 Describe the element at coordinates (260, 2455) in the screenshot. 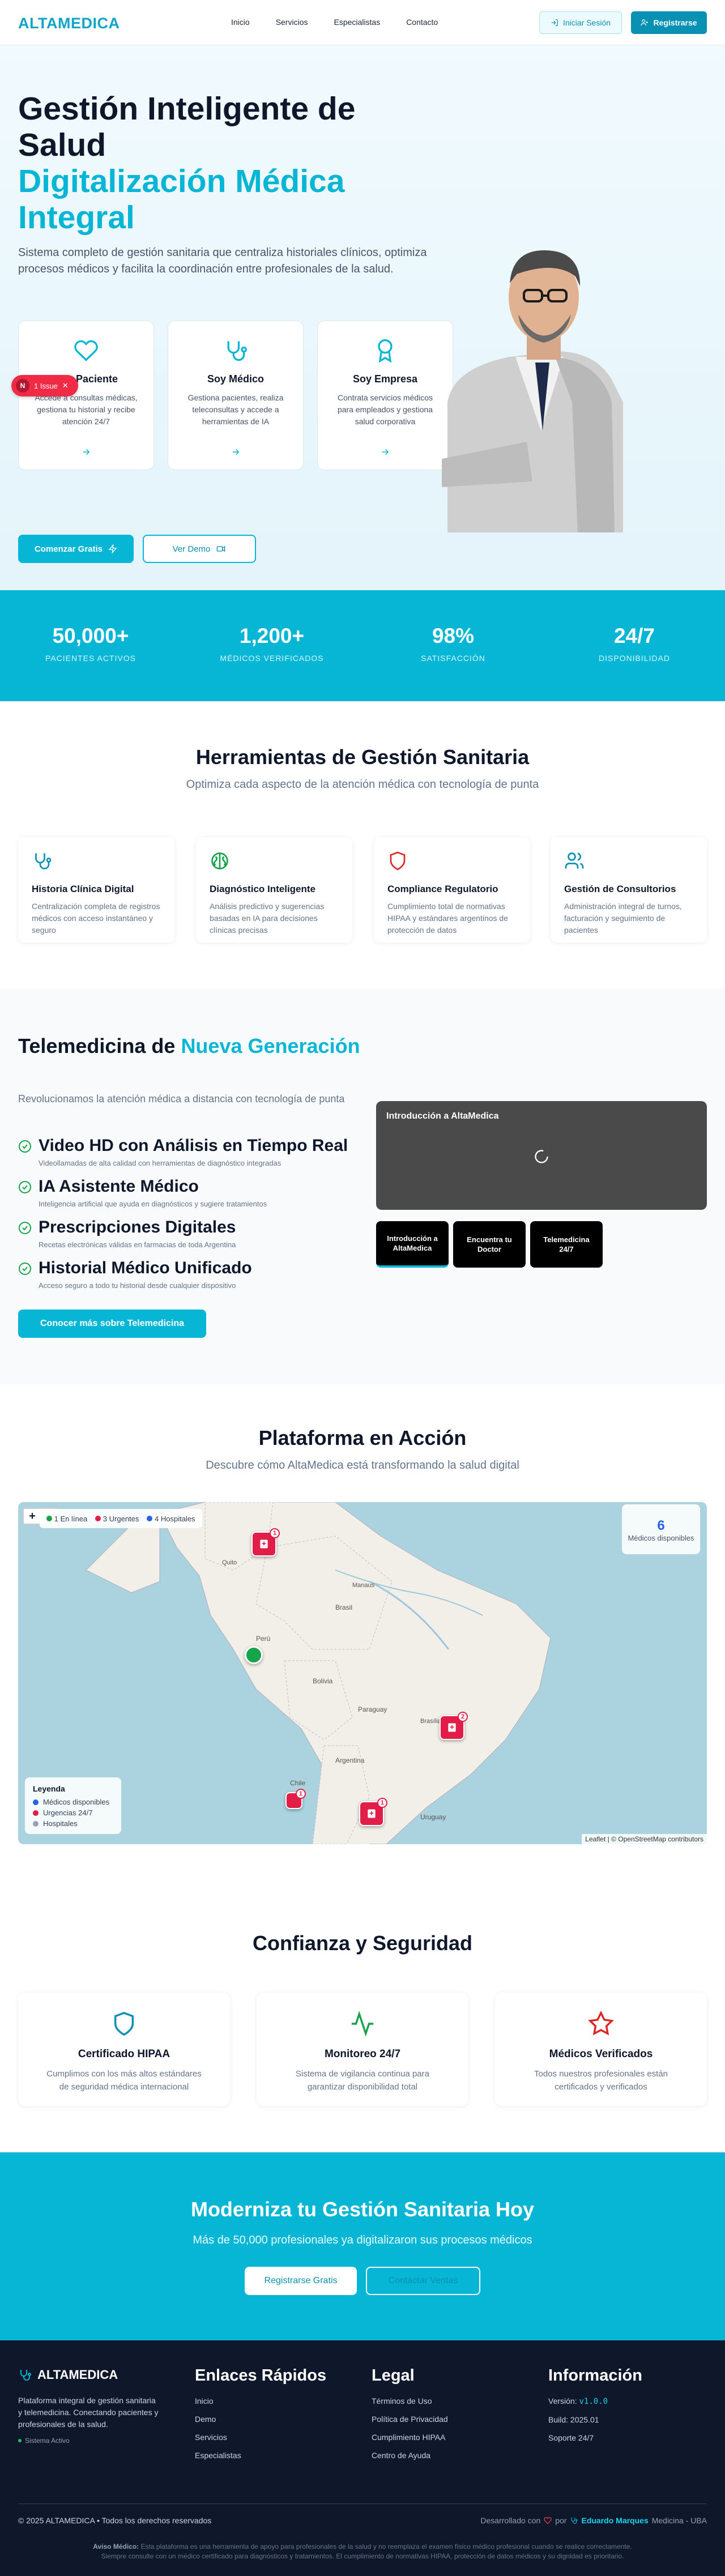

I see `footer-link: Especialistas` at that location.